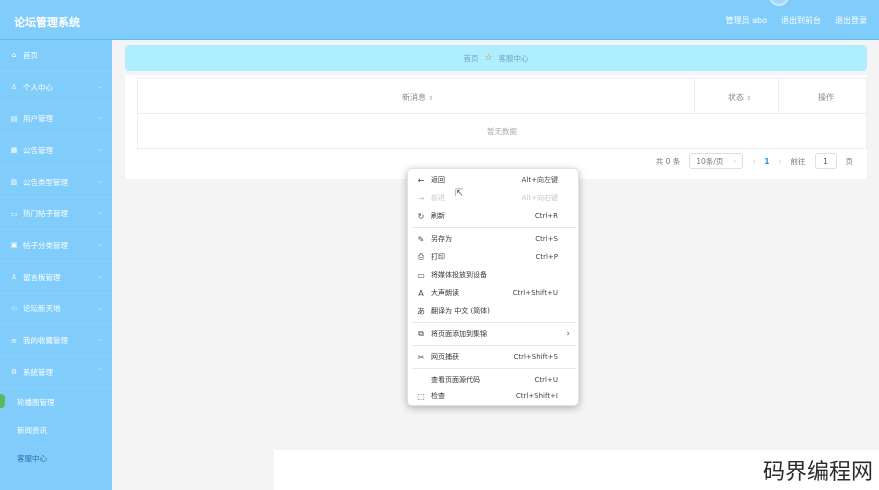 The height and width of the screenshot is (490, 879). I want to click on menu-item-refresh: ↻ 刷新 Ctrl+R, so click(494, 216).